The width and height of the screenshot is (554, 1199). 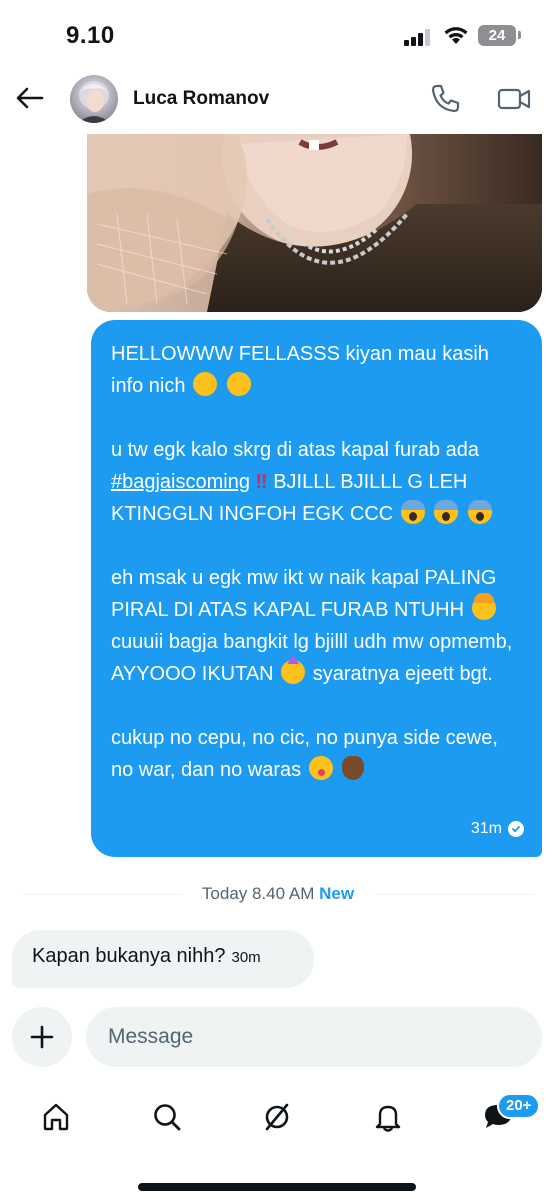 I want to click on call-me-hand-emoji, so click(x=353, y=768).